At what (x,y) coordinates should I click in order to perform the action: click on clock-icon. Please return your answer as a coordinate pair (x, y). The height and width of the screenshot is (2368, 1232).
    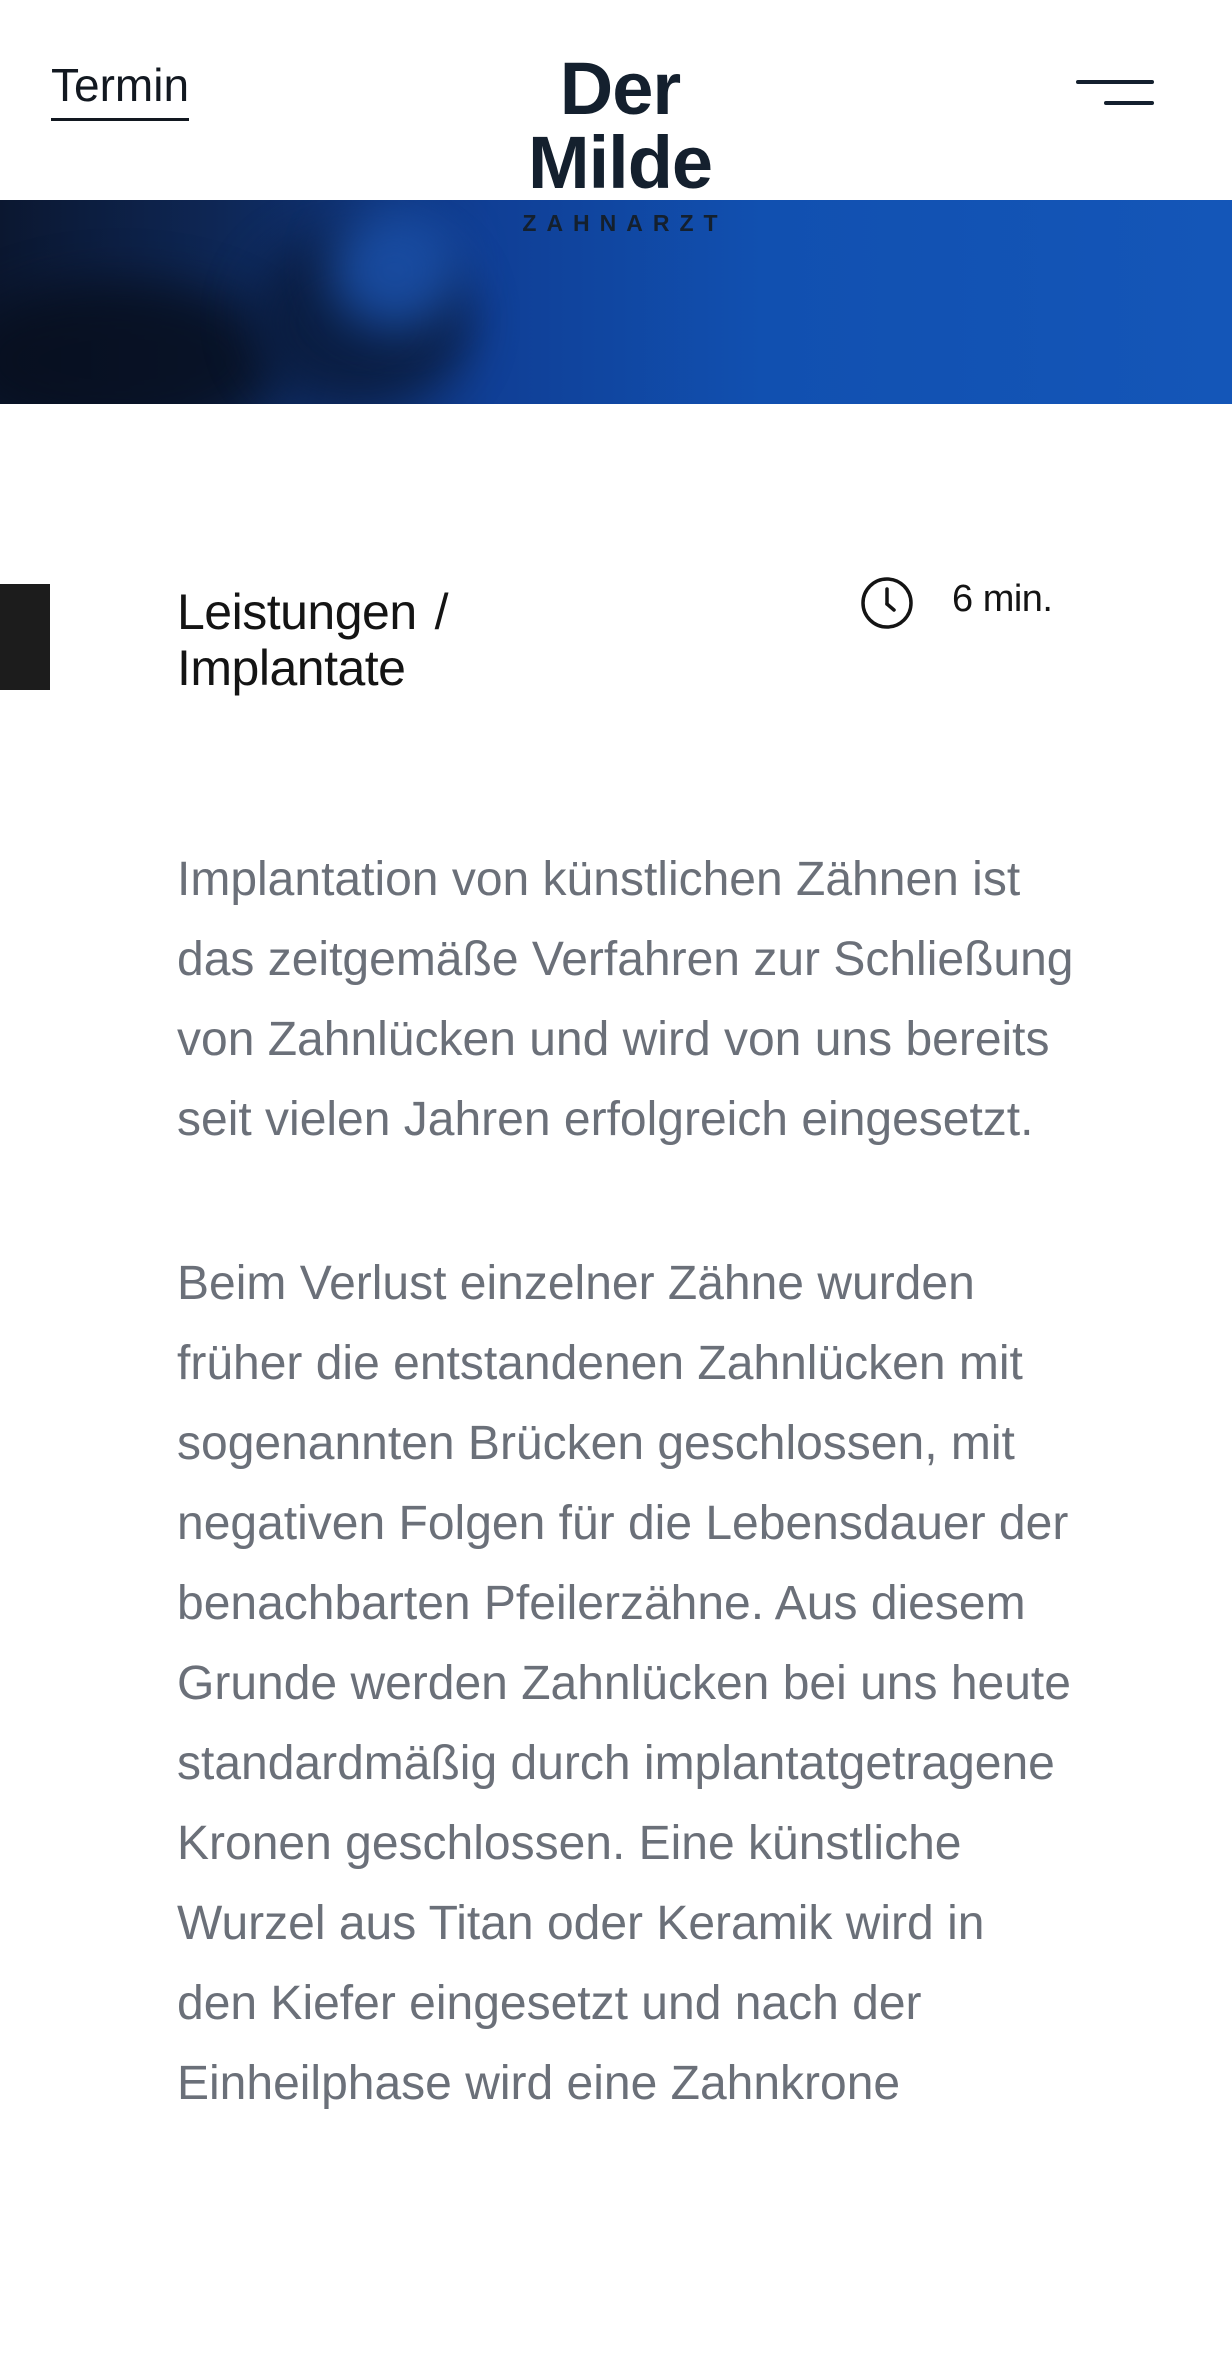
    Looking at the image, I should click on (887, 603).